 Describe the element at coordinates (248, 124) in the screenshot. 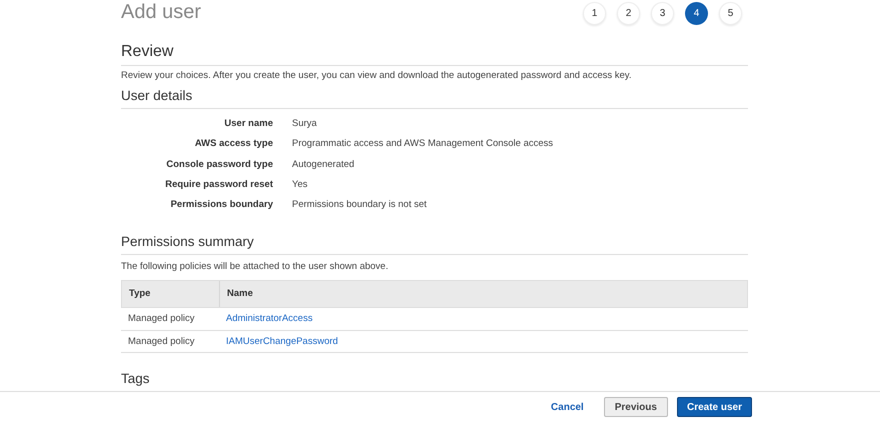

I see `field-label: User name` at that location.